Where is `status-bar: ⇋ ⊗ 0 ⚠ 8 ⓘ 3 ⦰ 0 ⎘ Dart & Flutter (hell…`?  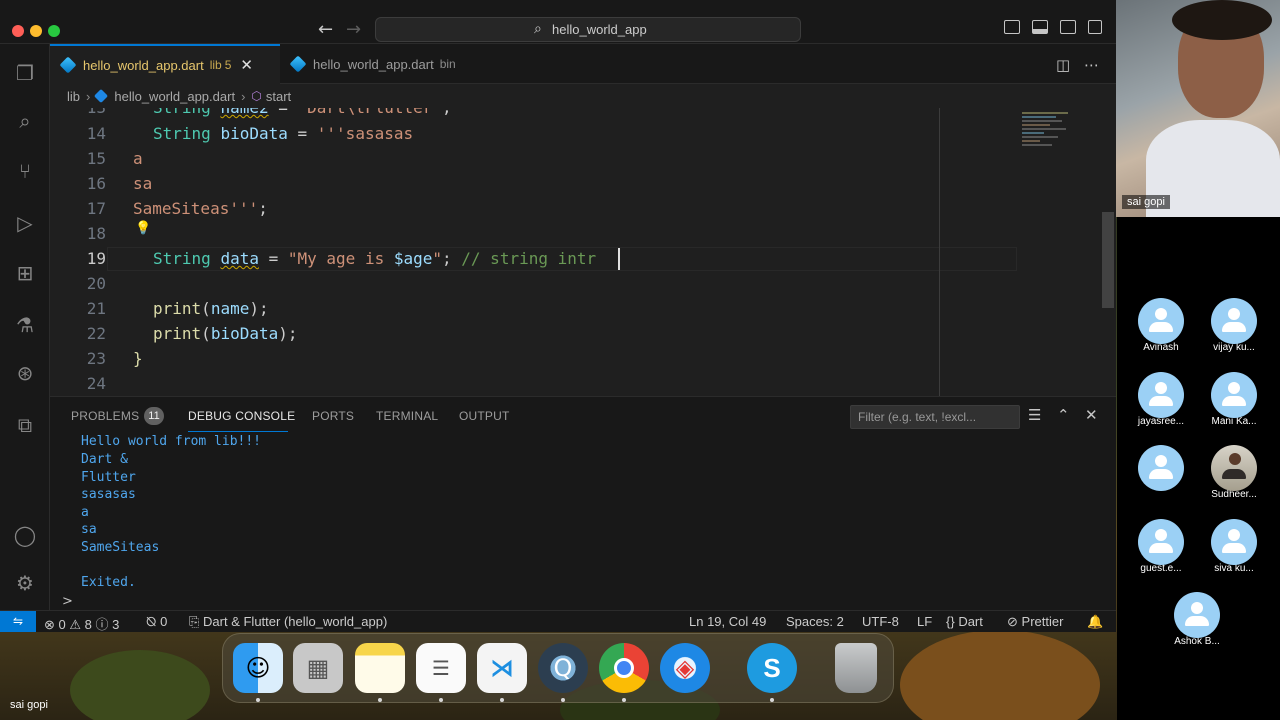 status-bar: ⇋ ⊗ 0 ⚠ 8 ⓘ 3 ⦰ 0 ⎘ Dart & Flutter (hell… is located at coordinates (558, 621).